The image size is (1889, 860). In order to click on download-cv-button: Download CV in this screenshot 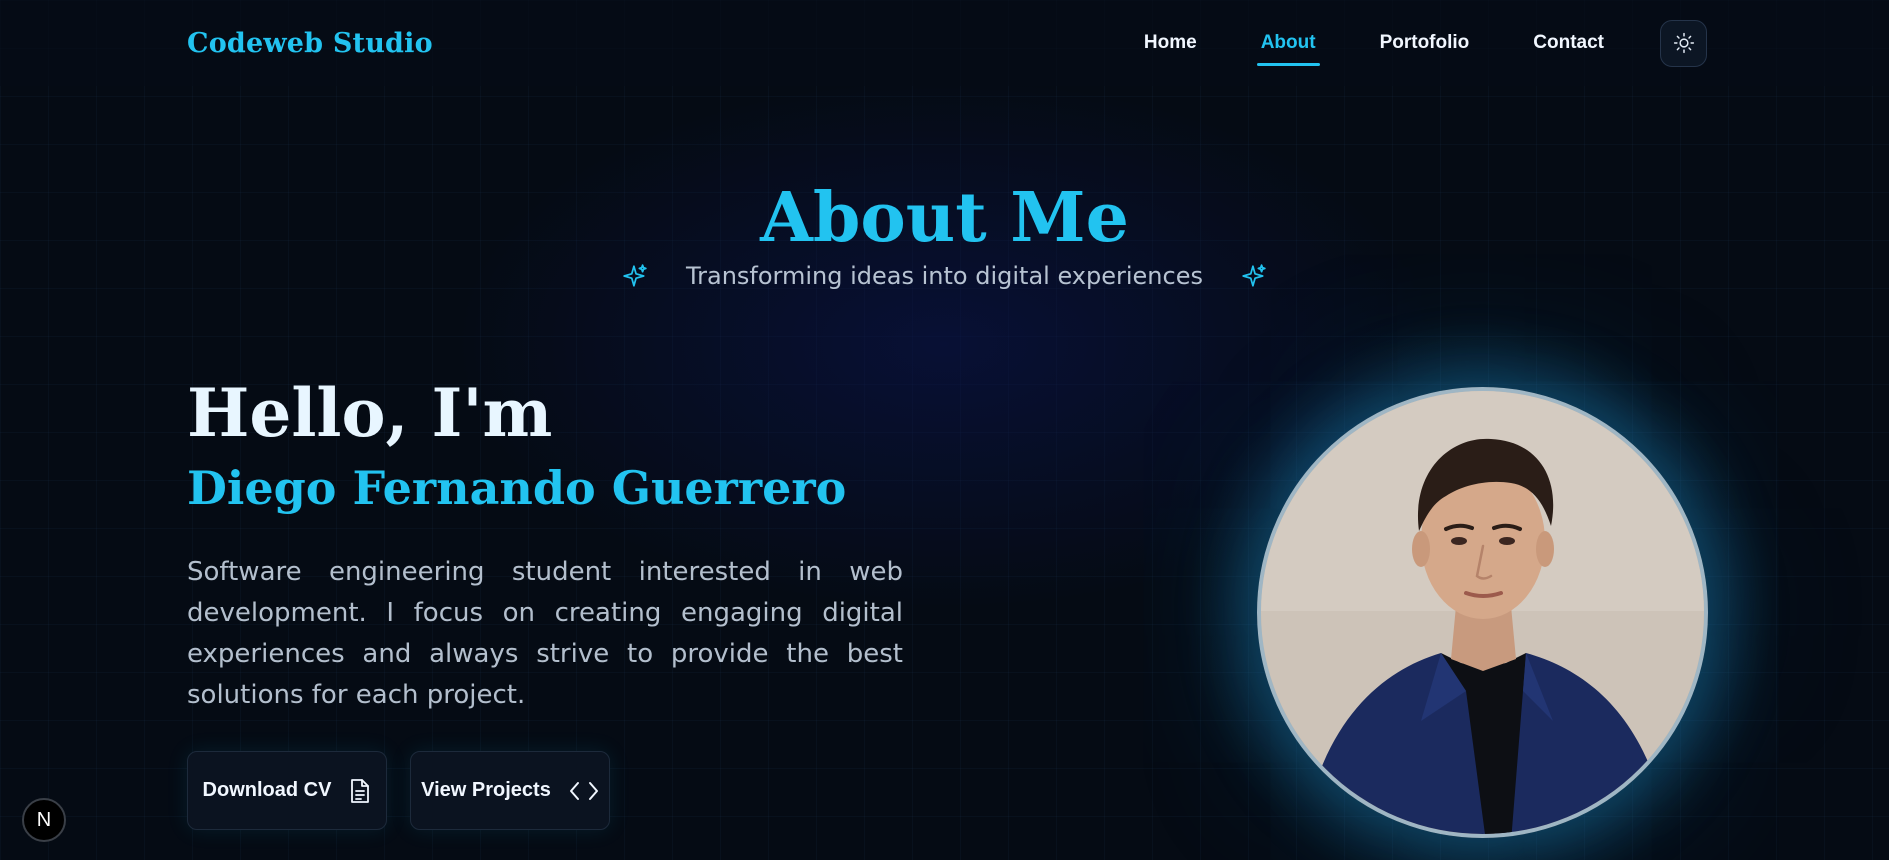, I will do `click(287, 790)`.